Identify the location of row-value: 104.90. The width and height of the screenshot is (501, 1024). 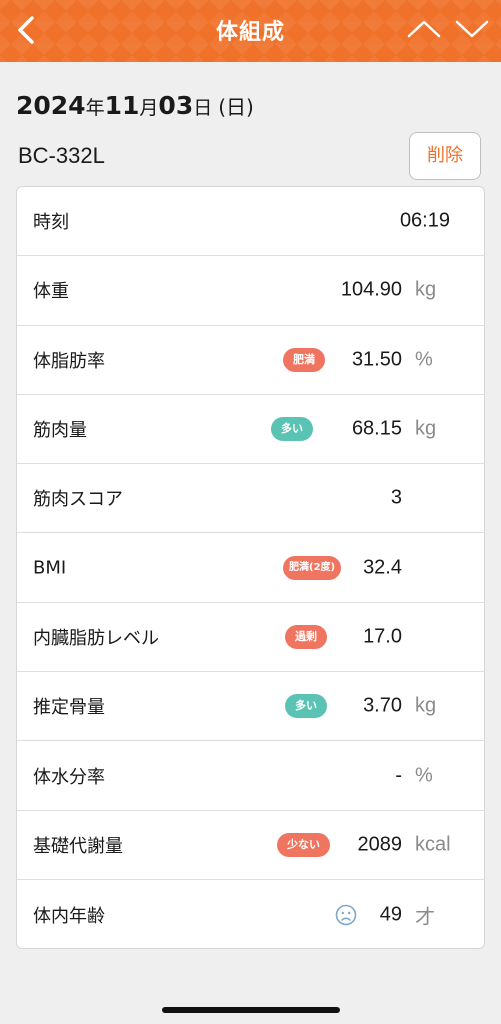
(371, 289).